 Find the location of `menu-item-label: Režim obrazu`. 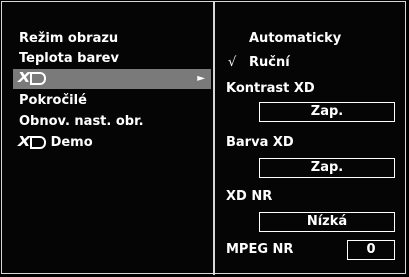

menu-item-label: Režim obrazu is located at coordinates (69, 38).